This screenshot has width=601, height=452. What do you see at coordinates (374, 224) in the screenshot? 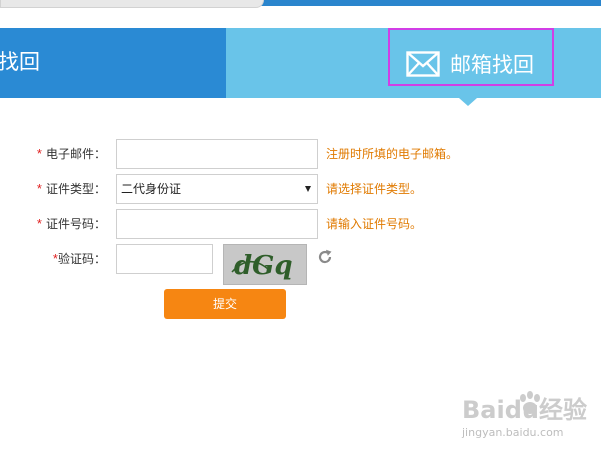
I see `id-number-hint: 请输入证件号码。` at bounding box center [374, 224].